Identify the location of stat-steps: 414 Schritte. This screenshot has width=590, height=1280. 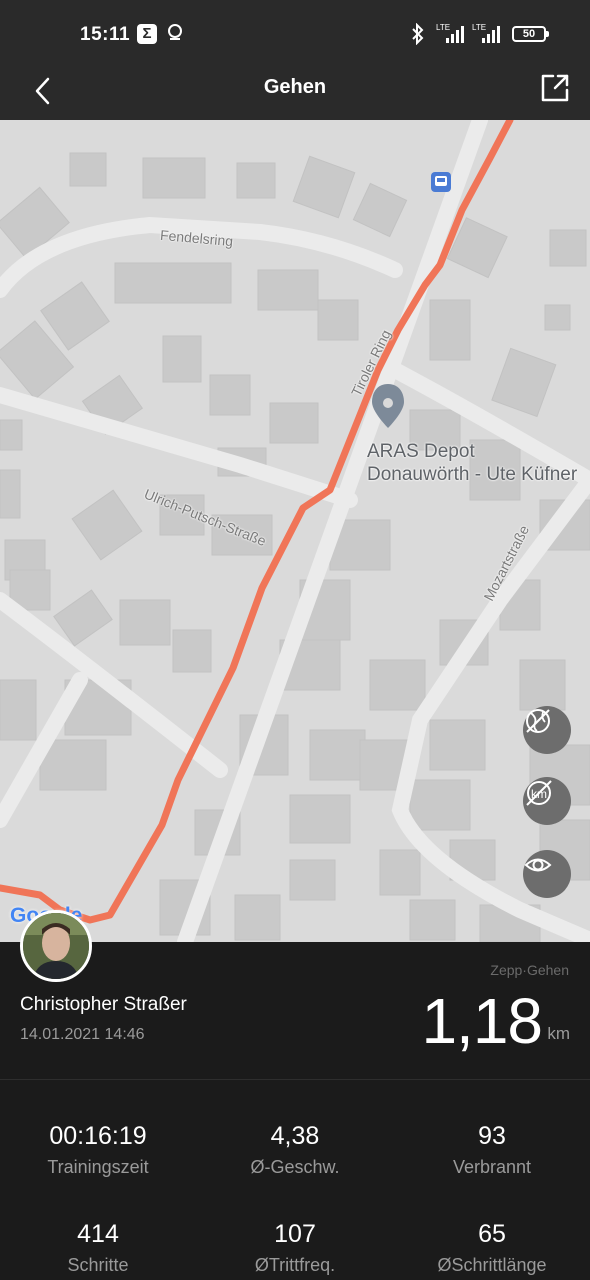
(98, 1248).